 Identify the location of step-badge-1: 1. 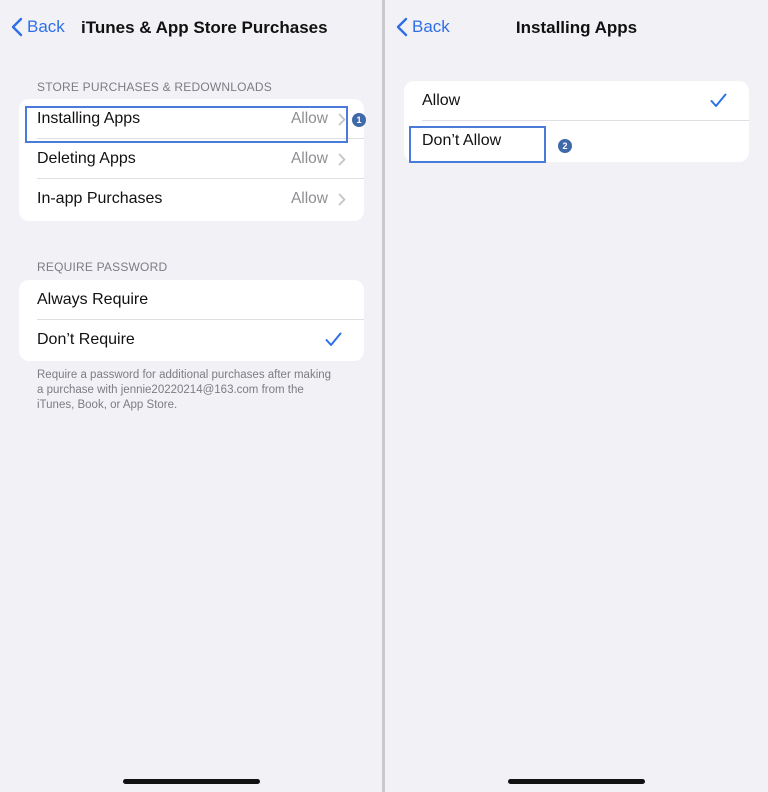
(359, 120).